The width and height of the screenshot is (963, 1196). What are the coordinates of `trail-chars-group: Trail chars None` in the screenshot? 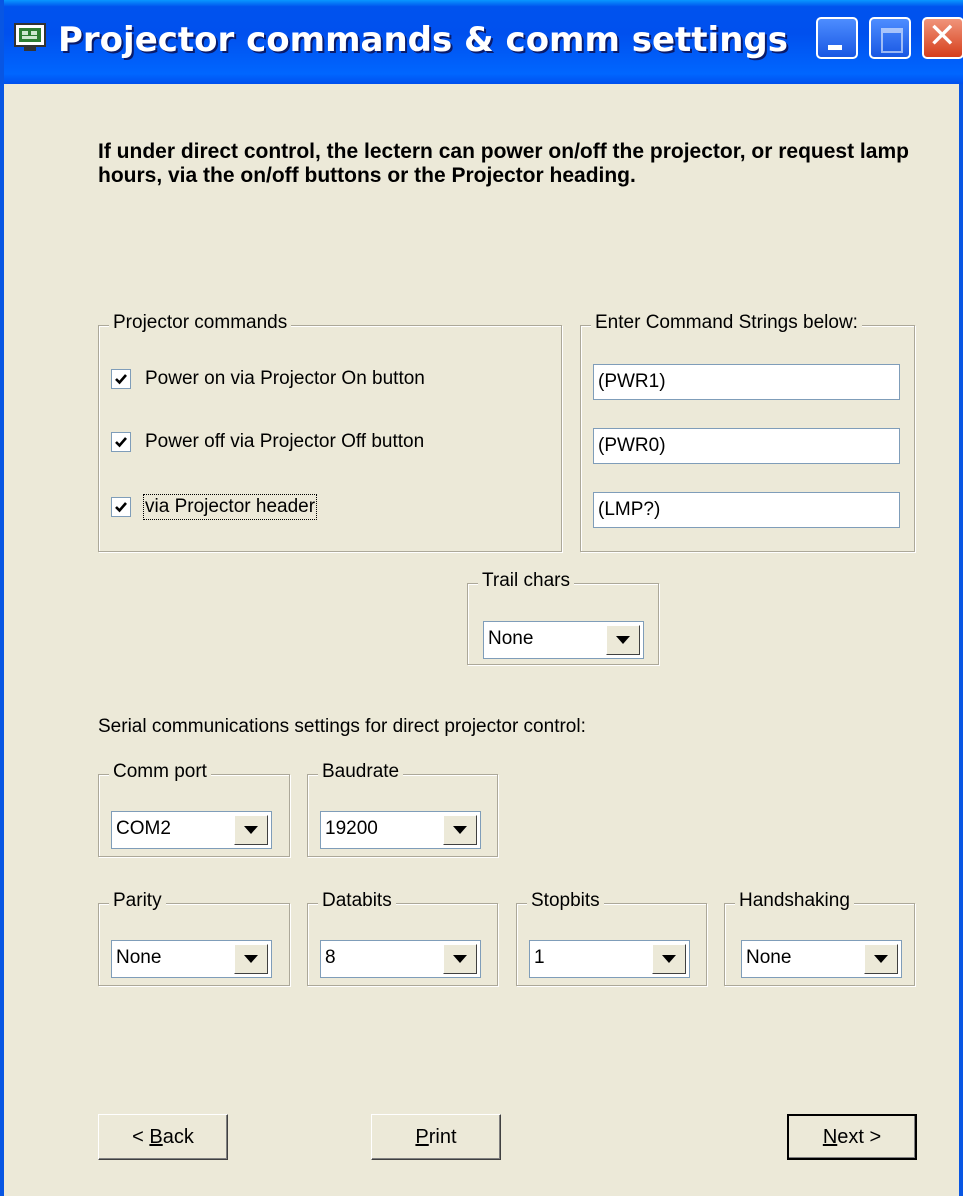 It's located at (563, 617).